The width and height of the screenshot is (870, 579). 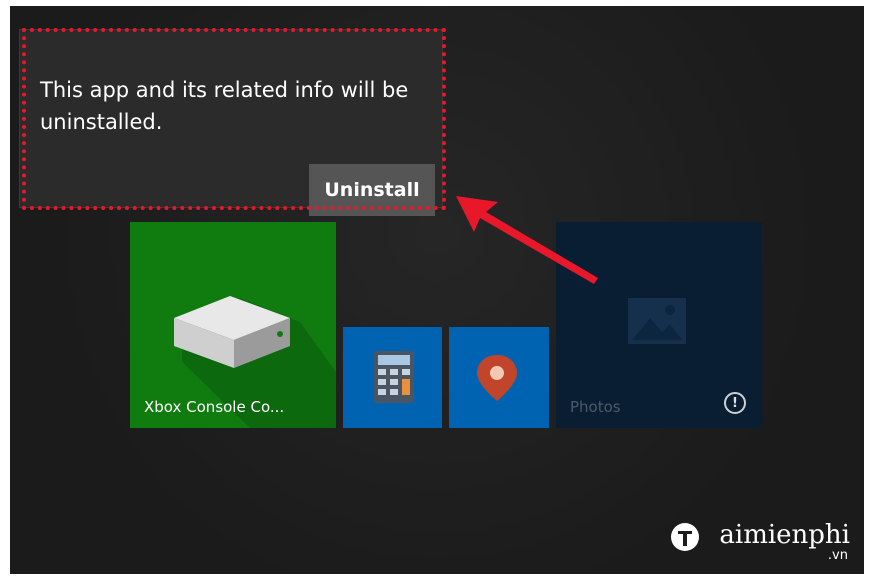 I want to click on tile-calculator, so click(x=392, y=377).